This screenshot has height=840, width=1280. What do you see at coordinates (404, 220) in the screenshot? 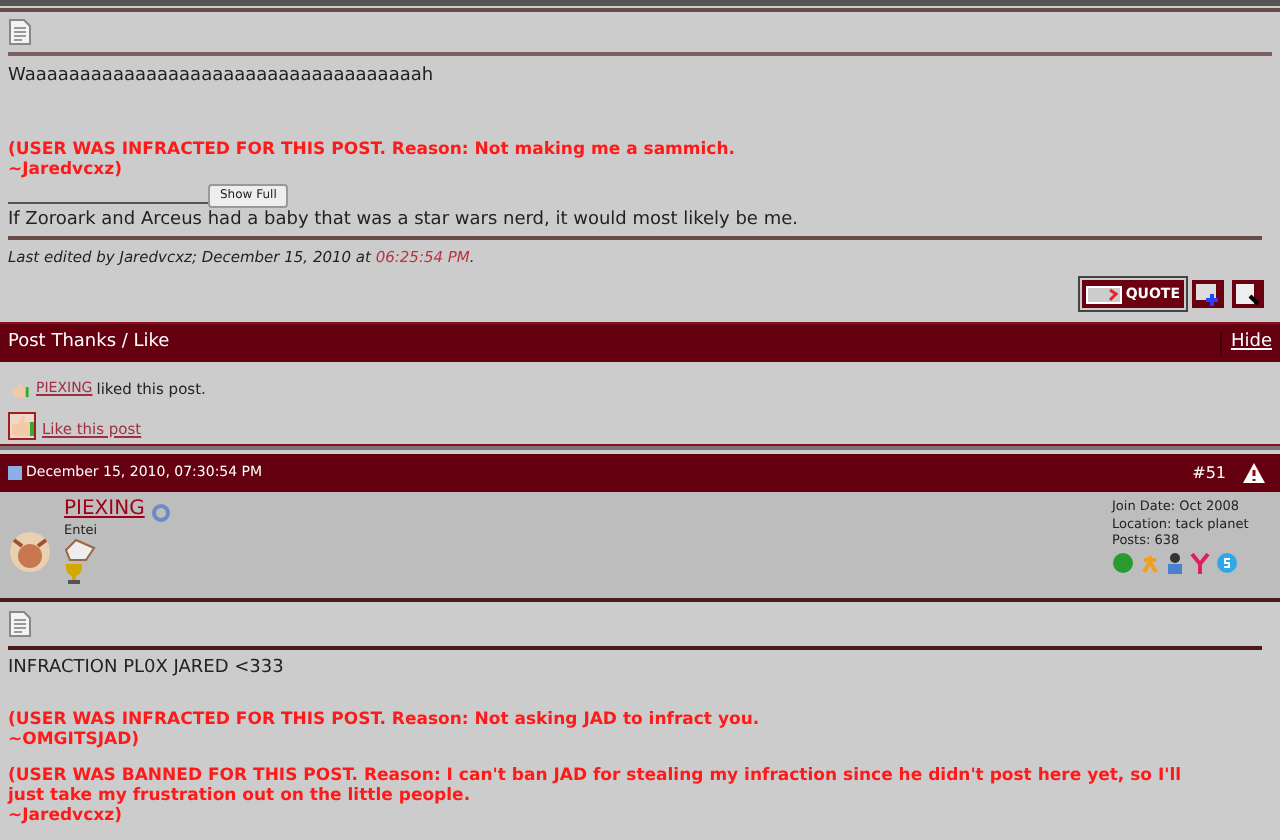
I see `signature-text: If Zoroark and Arceus had a baby that was a star wars nerd, it would most likely be me.` at bounding box center [404, 220].